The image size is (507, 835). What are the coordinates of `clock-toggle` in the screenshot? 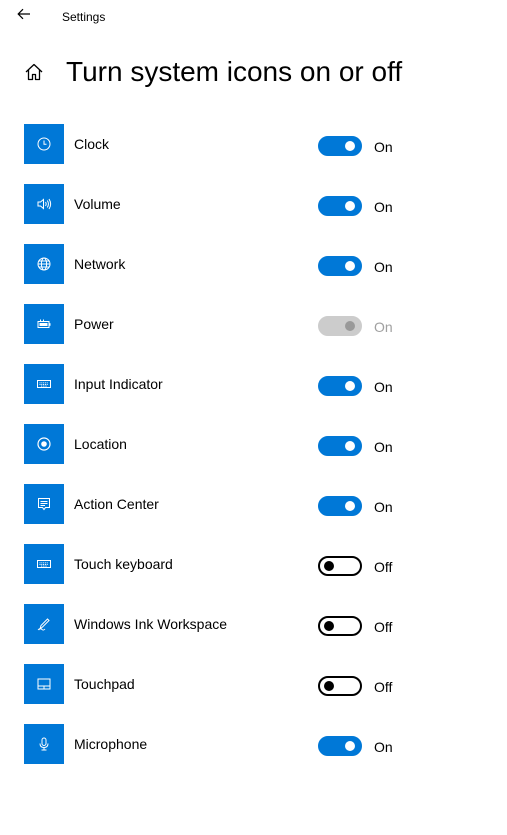 It's located at (340, 146).